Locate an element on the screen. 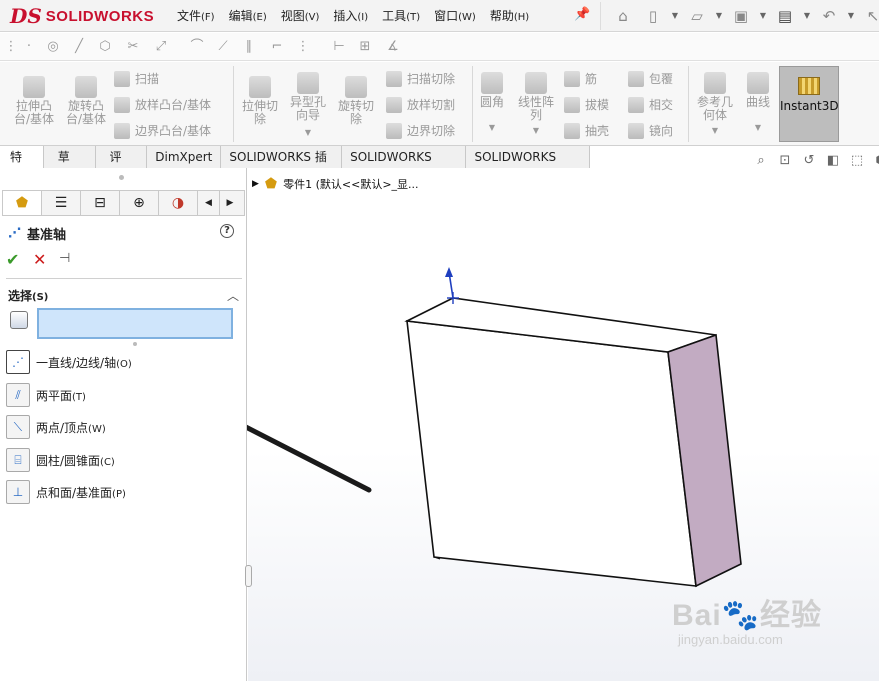  two-points-icon: ⟍ is located at coordinates (18, 427).